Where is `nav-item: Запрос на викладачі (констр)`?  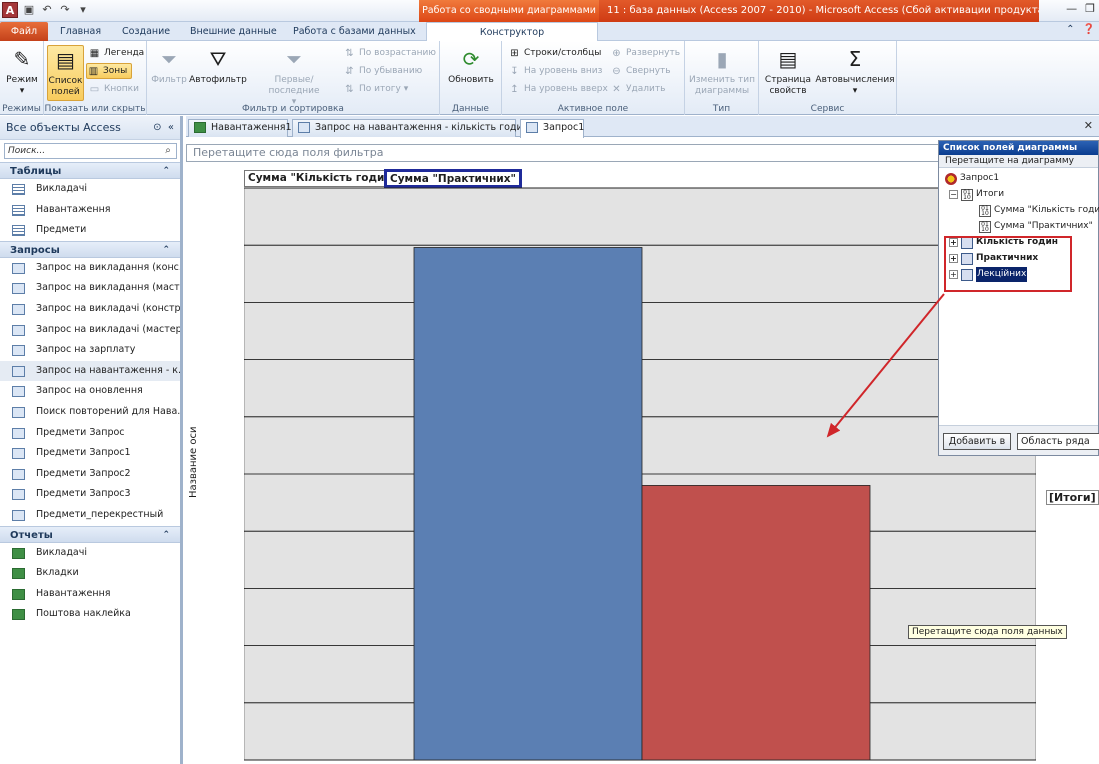
nav-item: Запрос на викладачі (констр) is located at coordinates (90, 309).